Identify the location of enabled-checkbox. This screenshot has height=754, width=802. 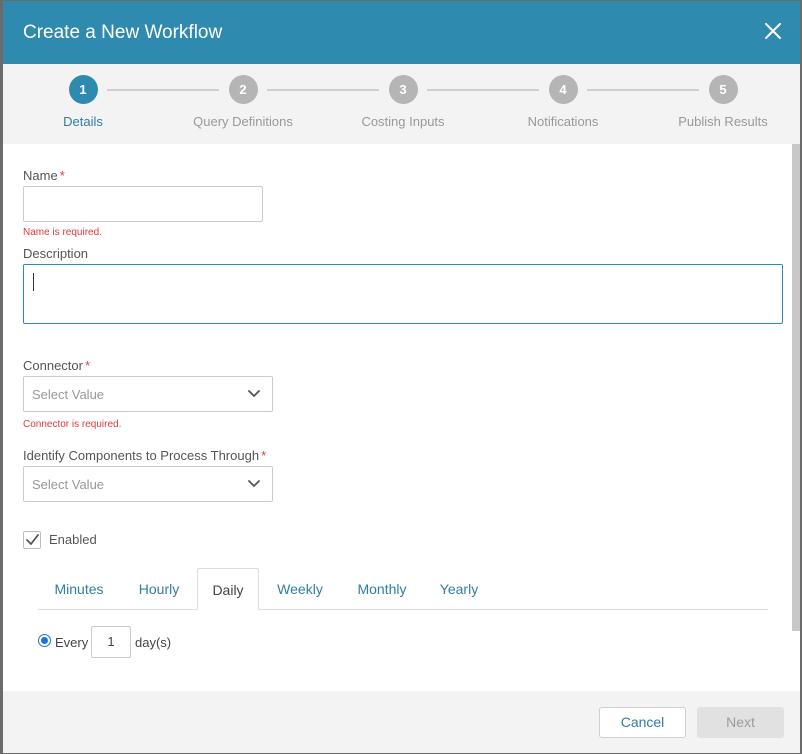
(32, 540).